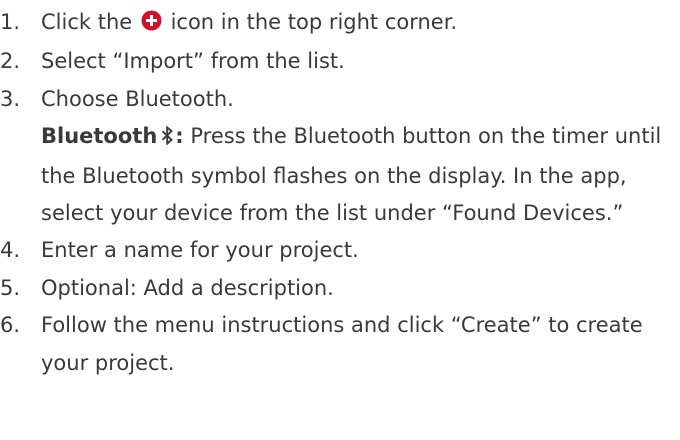 The width and height of the screenshot is (680, 440). I want to click on step-text-before: Click the, so click(87, 22).